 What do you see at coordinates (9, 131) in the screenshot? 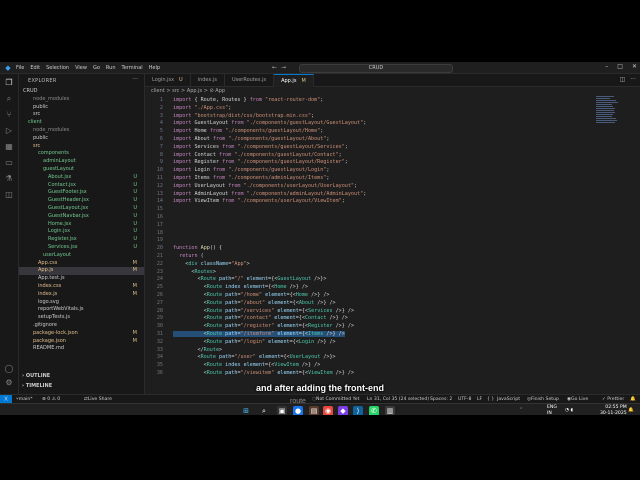
I see `run-debug-icon: ▷` at bounding box center [9, 131].